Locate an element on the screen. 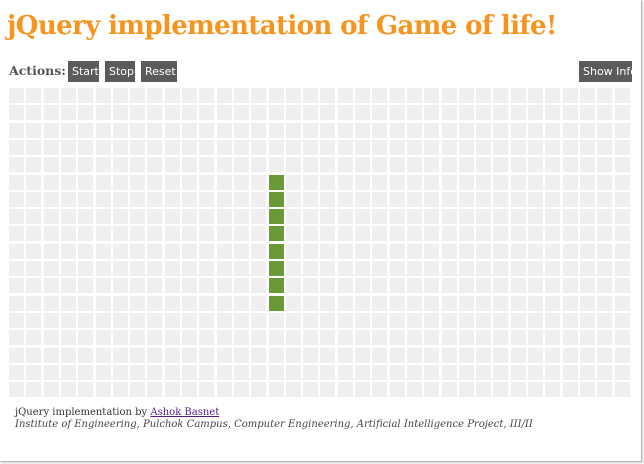 The height and width of the screenshot is (464, 644). start-button: Start is located at coordinates (83, 71).